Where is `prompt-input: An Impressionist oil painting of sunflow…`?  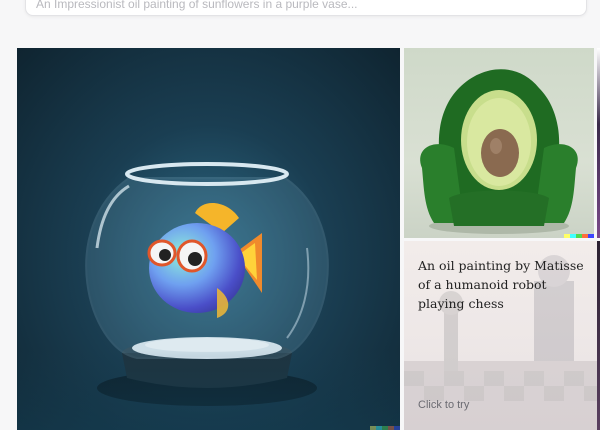 prompt-input: An Impressionist oil painting of sunflow… is located at coordinates (306, 8).